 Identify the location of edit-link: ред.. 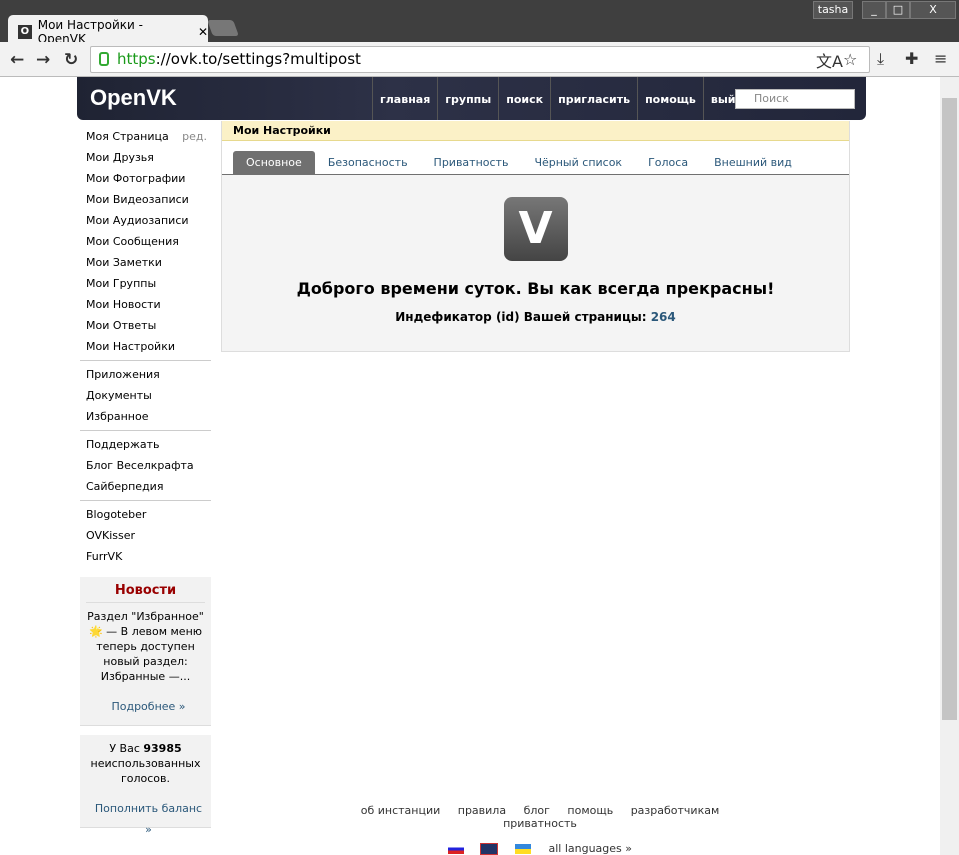
(194, 136).